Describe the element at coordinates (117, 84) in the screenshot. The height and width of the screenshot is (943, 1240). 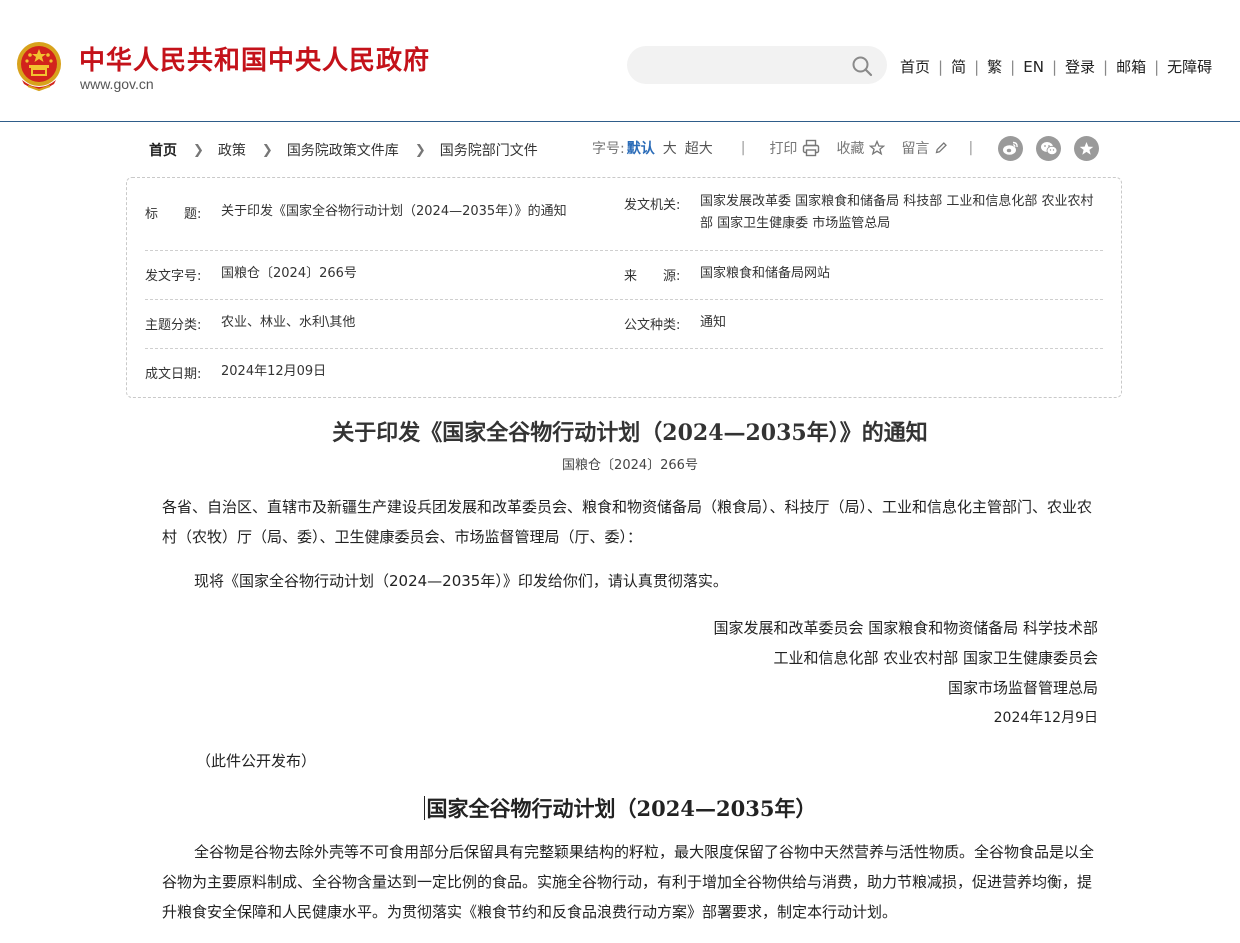
I see `site-url: www.gov.cn` at that location.